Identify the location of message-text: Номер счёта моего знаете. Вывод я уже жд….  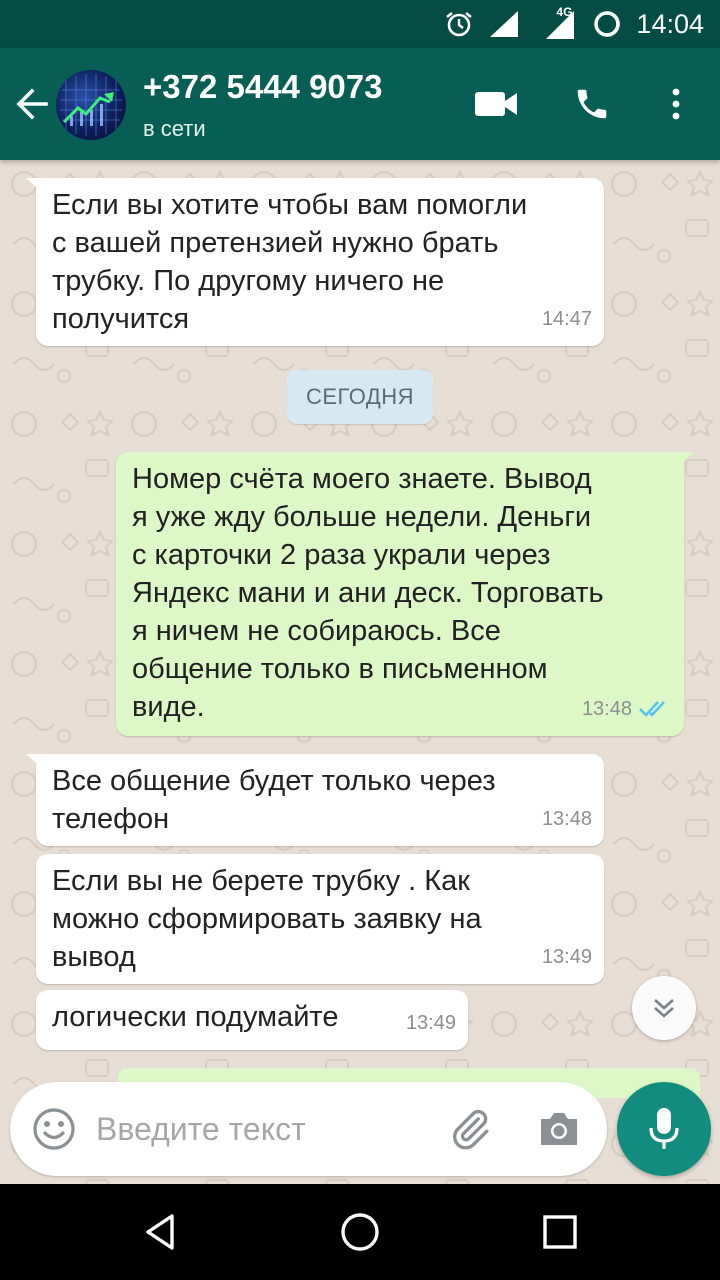
(368, 593).